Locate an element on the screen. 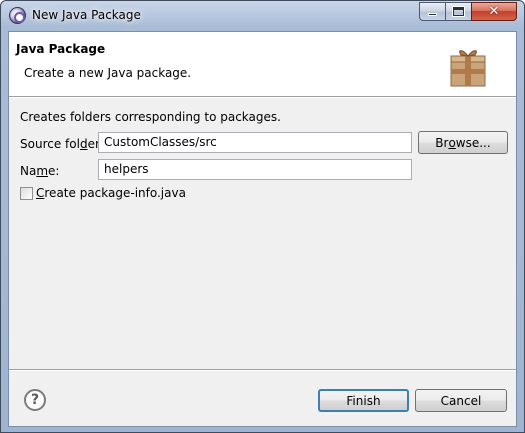 The image size is (525, 433). eclipse-icon is located at coordinates (17, 15).